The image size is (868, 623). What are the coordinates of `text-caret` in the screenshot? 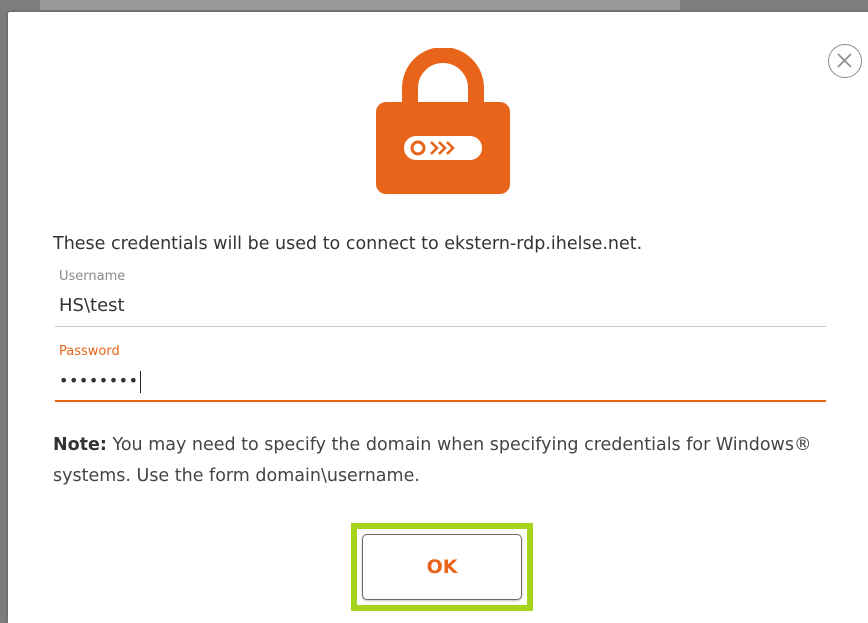 It's located at (140, 381).